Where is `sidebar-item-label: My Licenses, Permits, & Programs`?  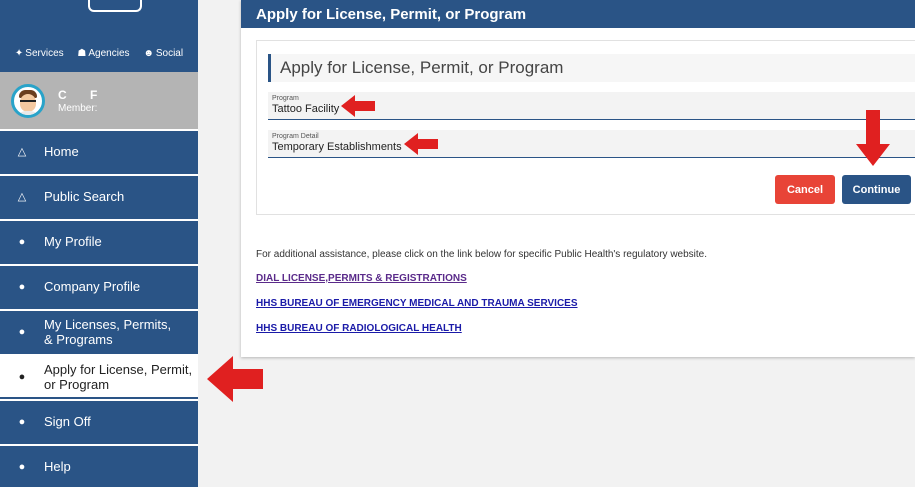 sidebar-item-label: My Licenses, Permits, & Programs is located at coordinates (107, 332).